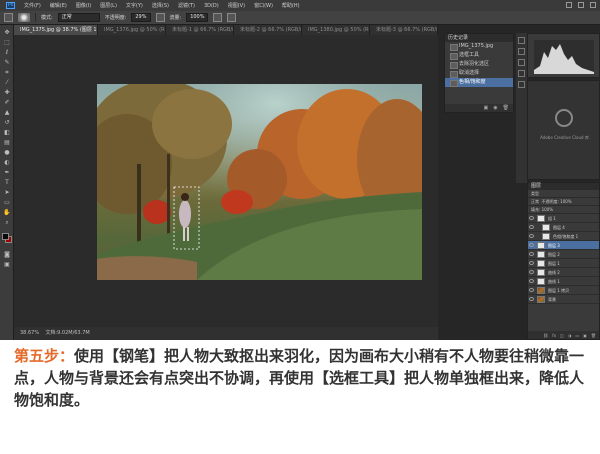 This screenshot has height=454, width=600. Describe the element at coordinates (521, 40) in the screenshot. I see `history-icon` at that location.